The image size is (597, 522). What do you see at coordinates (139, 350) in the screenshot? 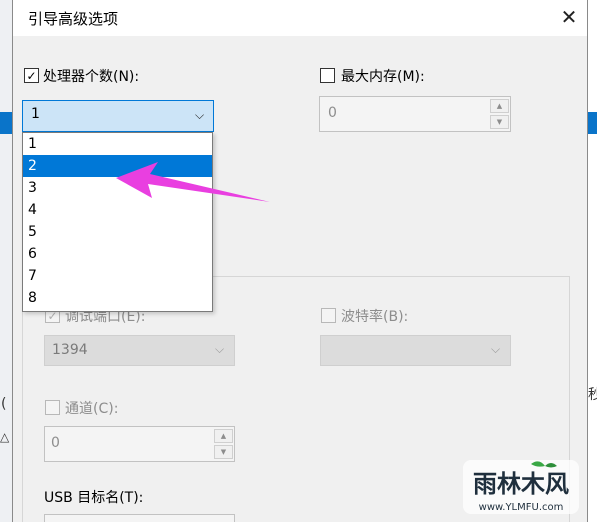
I see `debug-port-combobox: 1394 ⌵` at bounding box center [139, 350].